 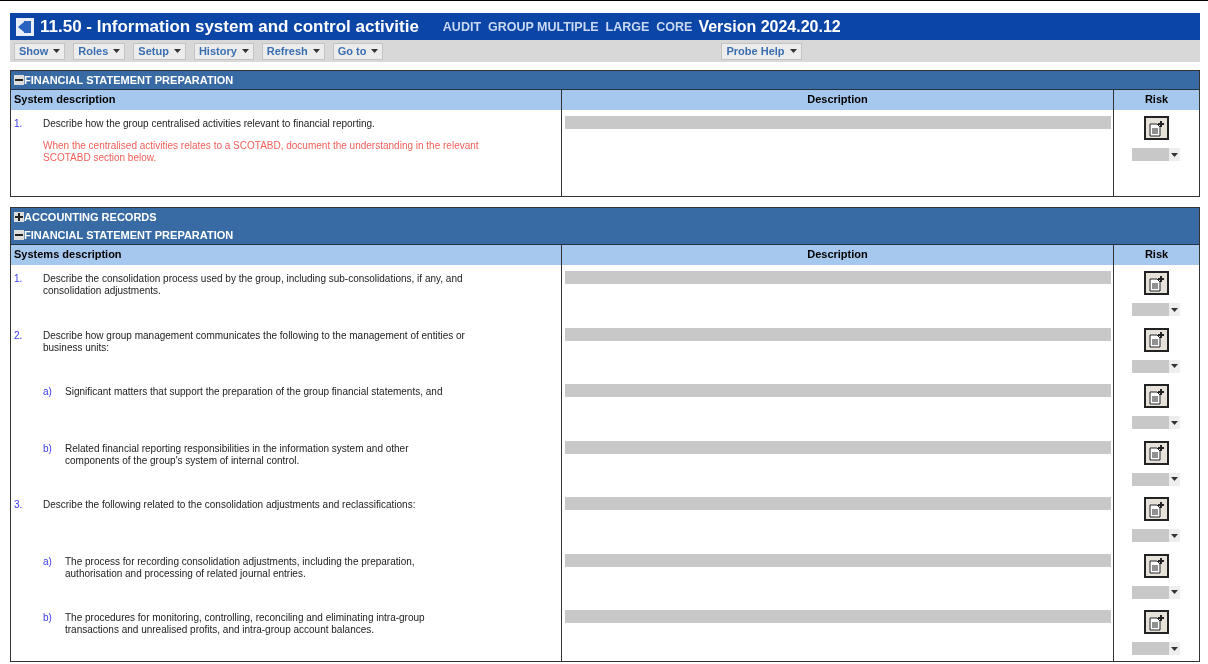 I want to click on question-text: The process for recording consolidation adjustments, including the preparation, authorisation and processing of related journal entries., so click(x=240, y=567).